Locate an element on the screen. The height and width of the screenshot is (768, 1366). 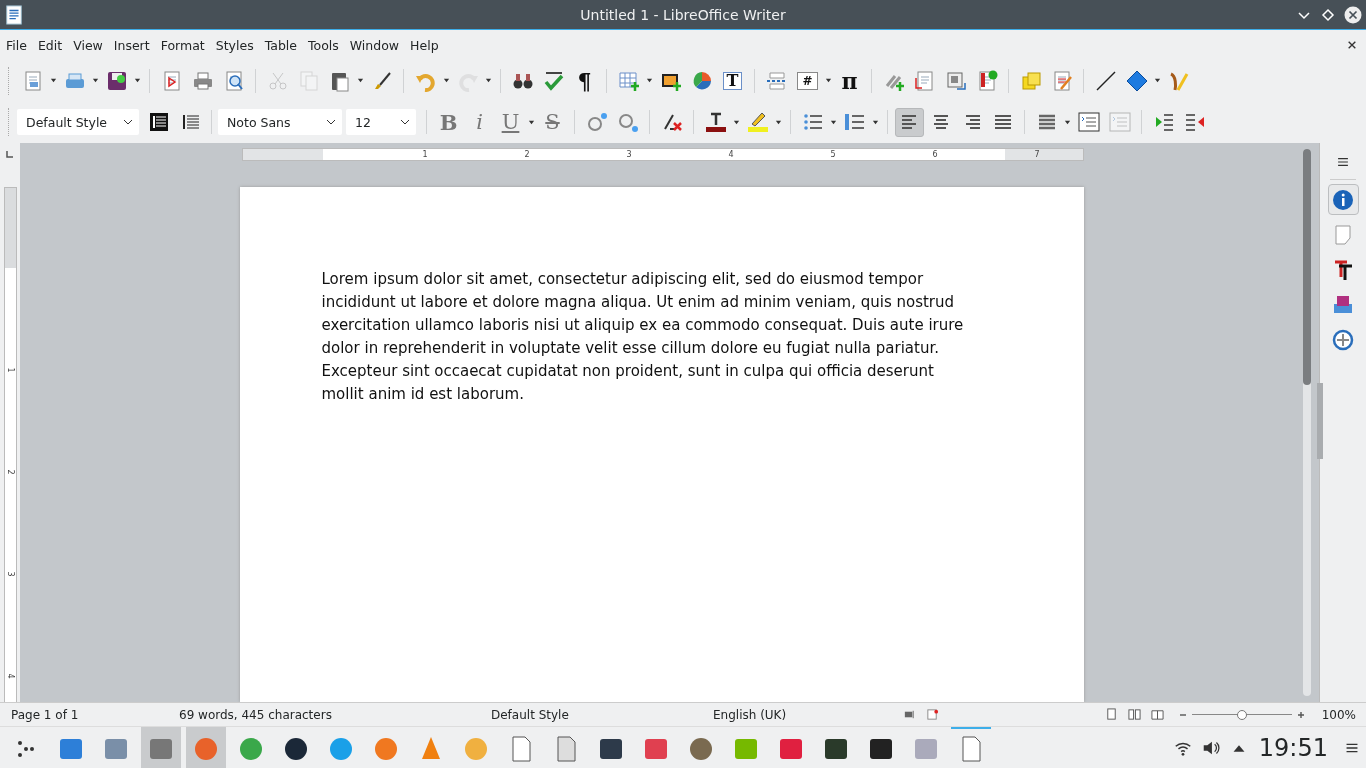
menu-item: Insert is located at coordinates (134, 45).